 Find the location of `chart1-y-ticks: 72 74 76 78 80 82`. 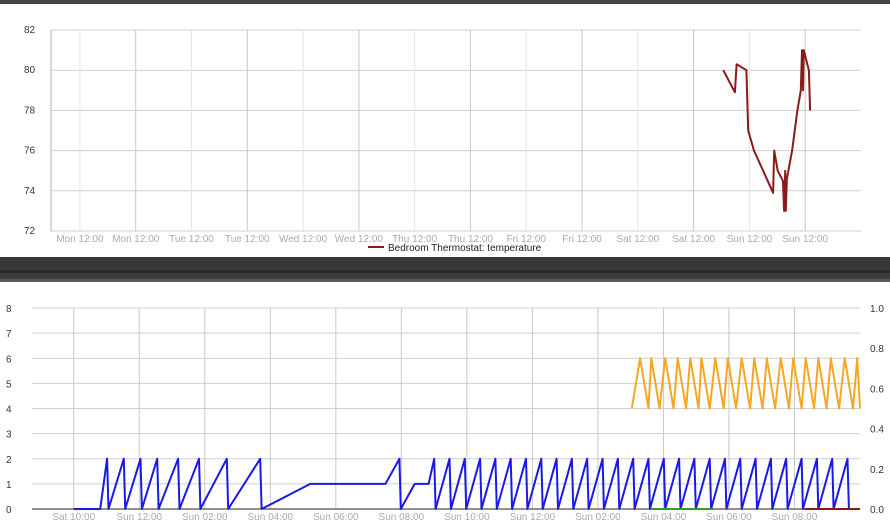

chart1-y-ticks: 72 74 76 78 80 82 is located at coordinates (30, 131).